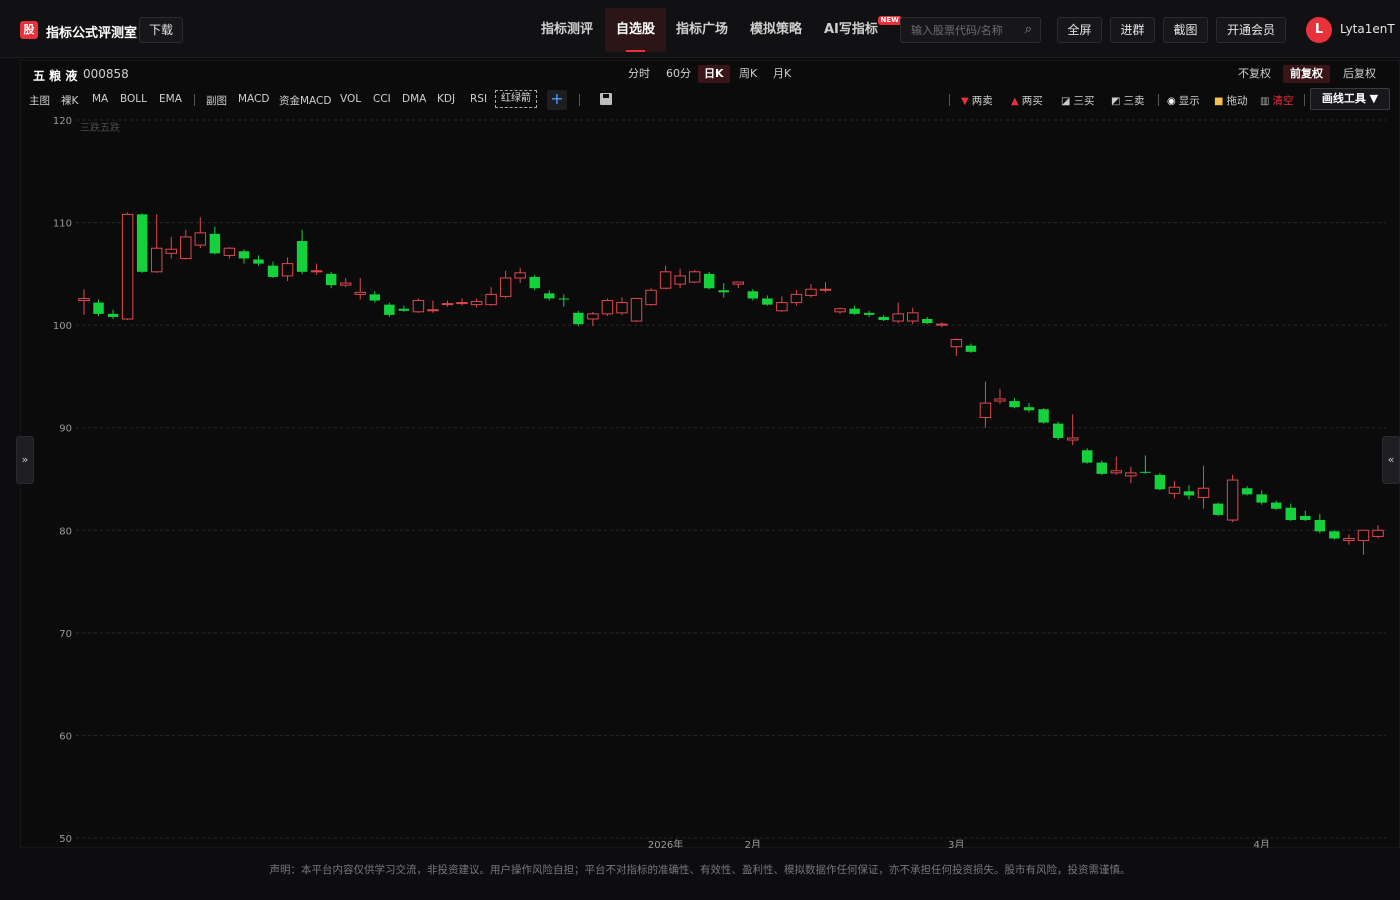  I want to click on indicator-dma: DMA, so click(414, 99).